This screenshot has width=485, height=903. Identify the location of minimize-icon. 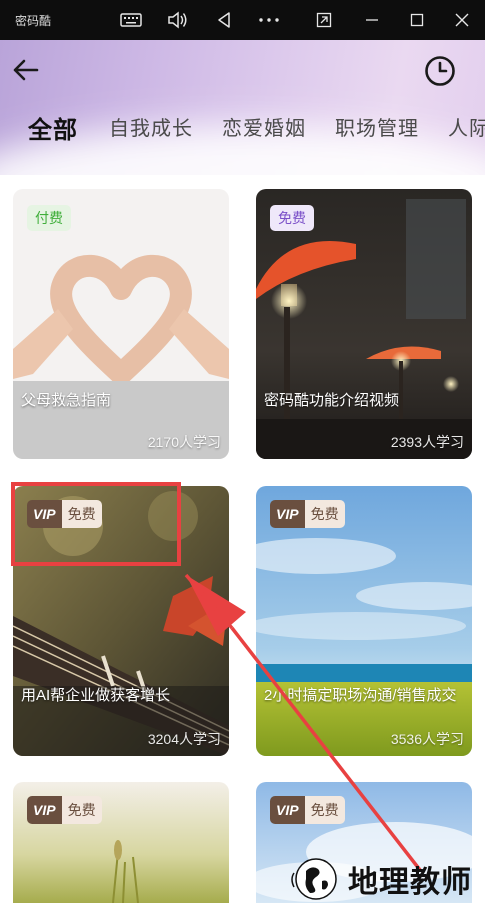
(372, 20).